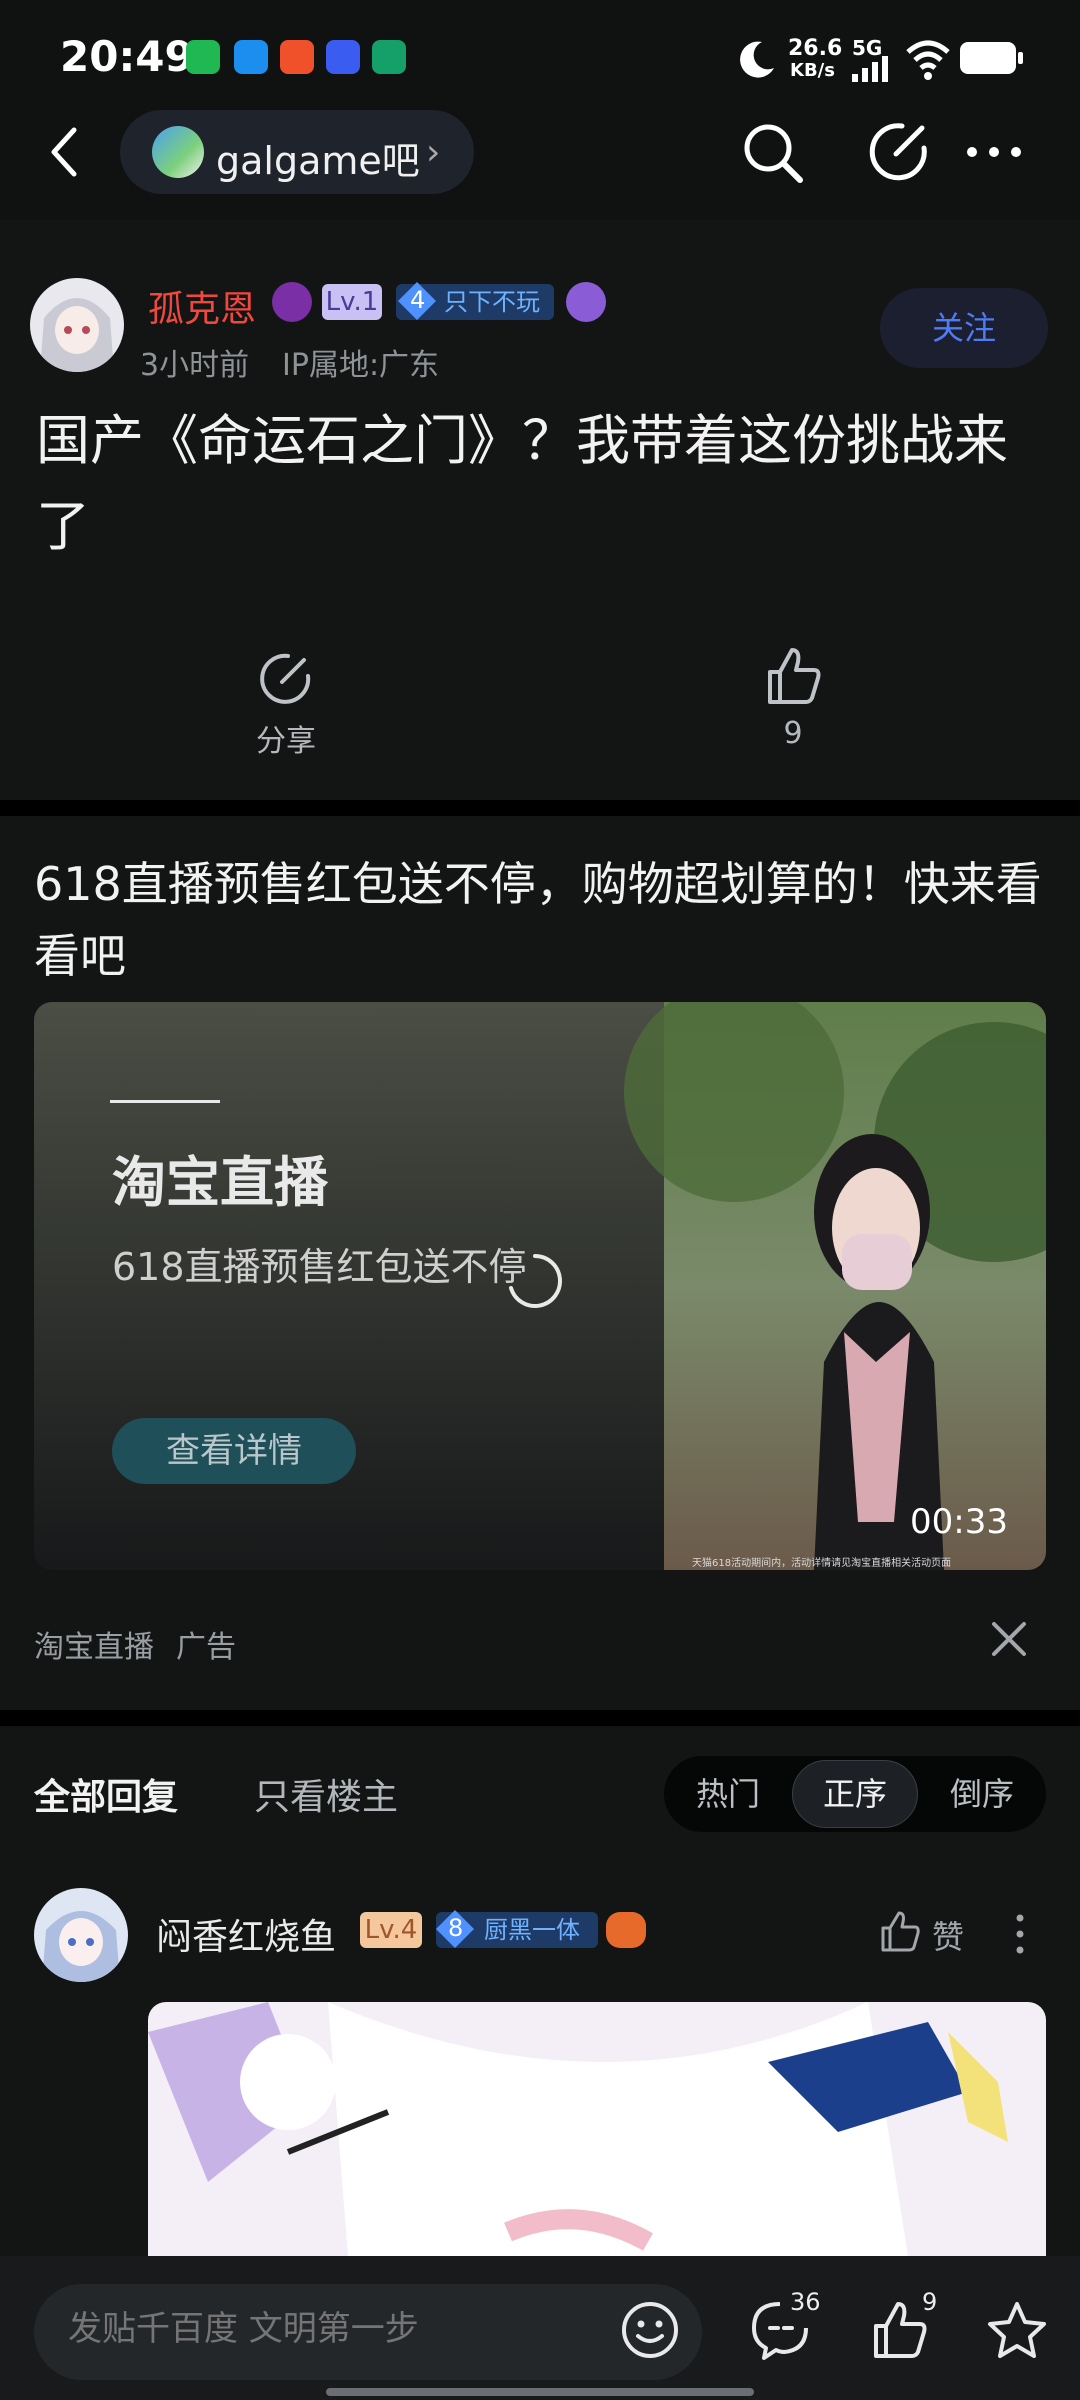 The image size is (1080, 2400). Describe the element at coordinates (328, 2329) in the screenshot. I see `reply-input` at that location.